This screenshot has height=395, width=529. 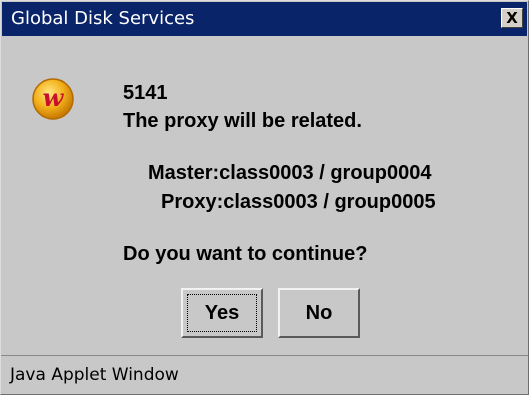 I want to click on close-button: X, so click(x=512, y=18).